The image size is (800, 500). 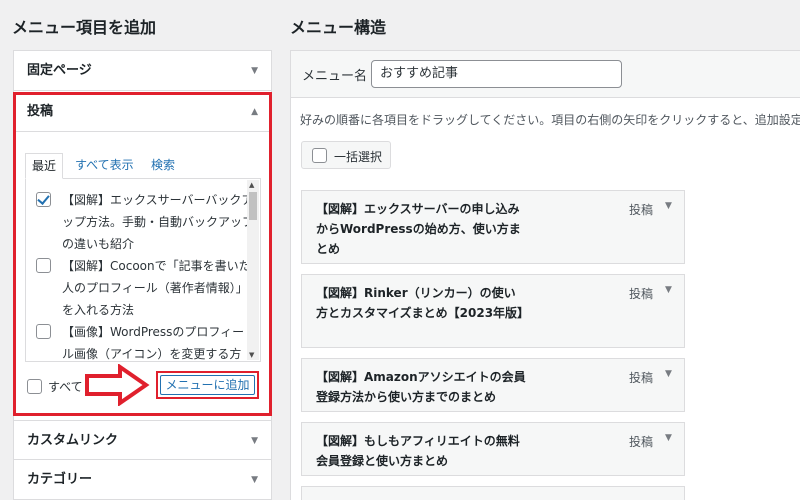 I want to click on section-fixed-page-header: 固定ページ ▼, so click(x=142, y=71).